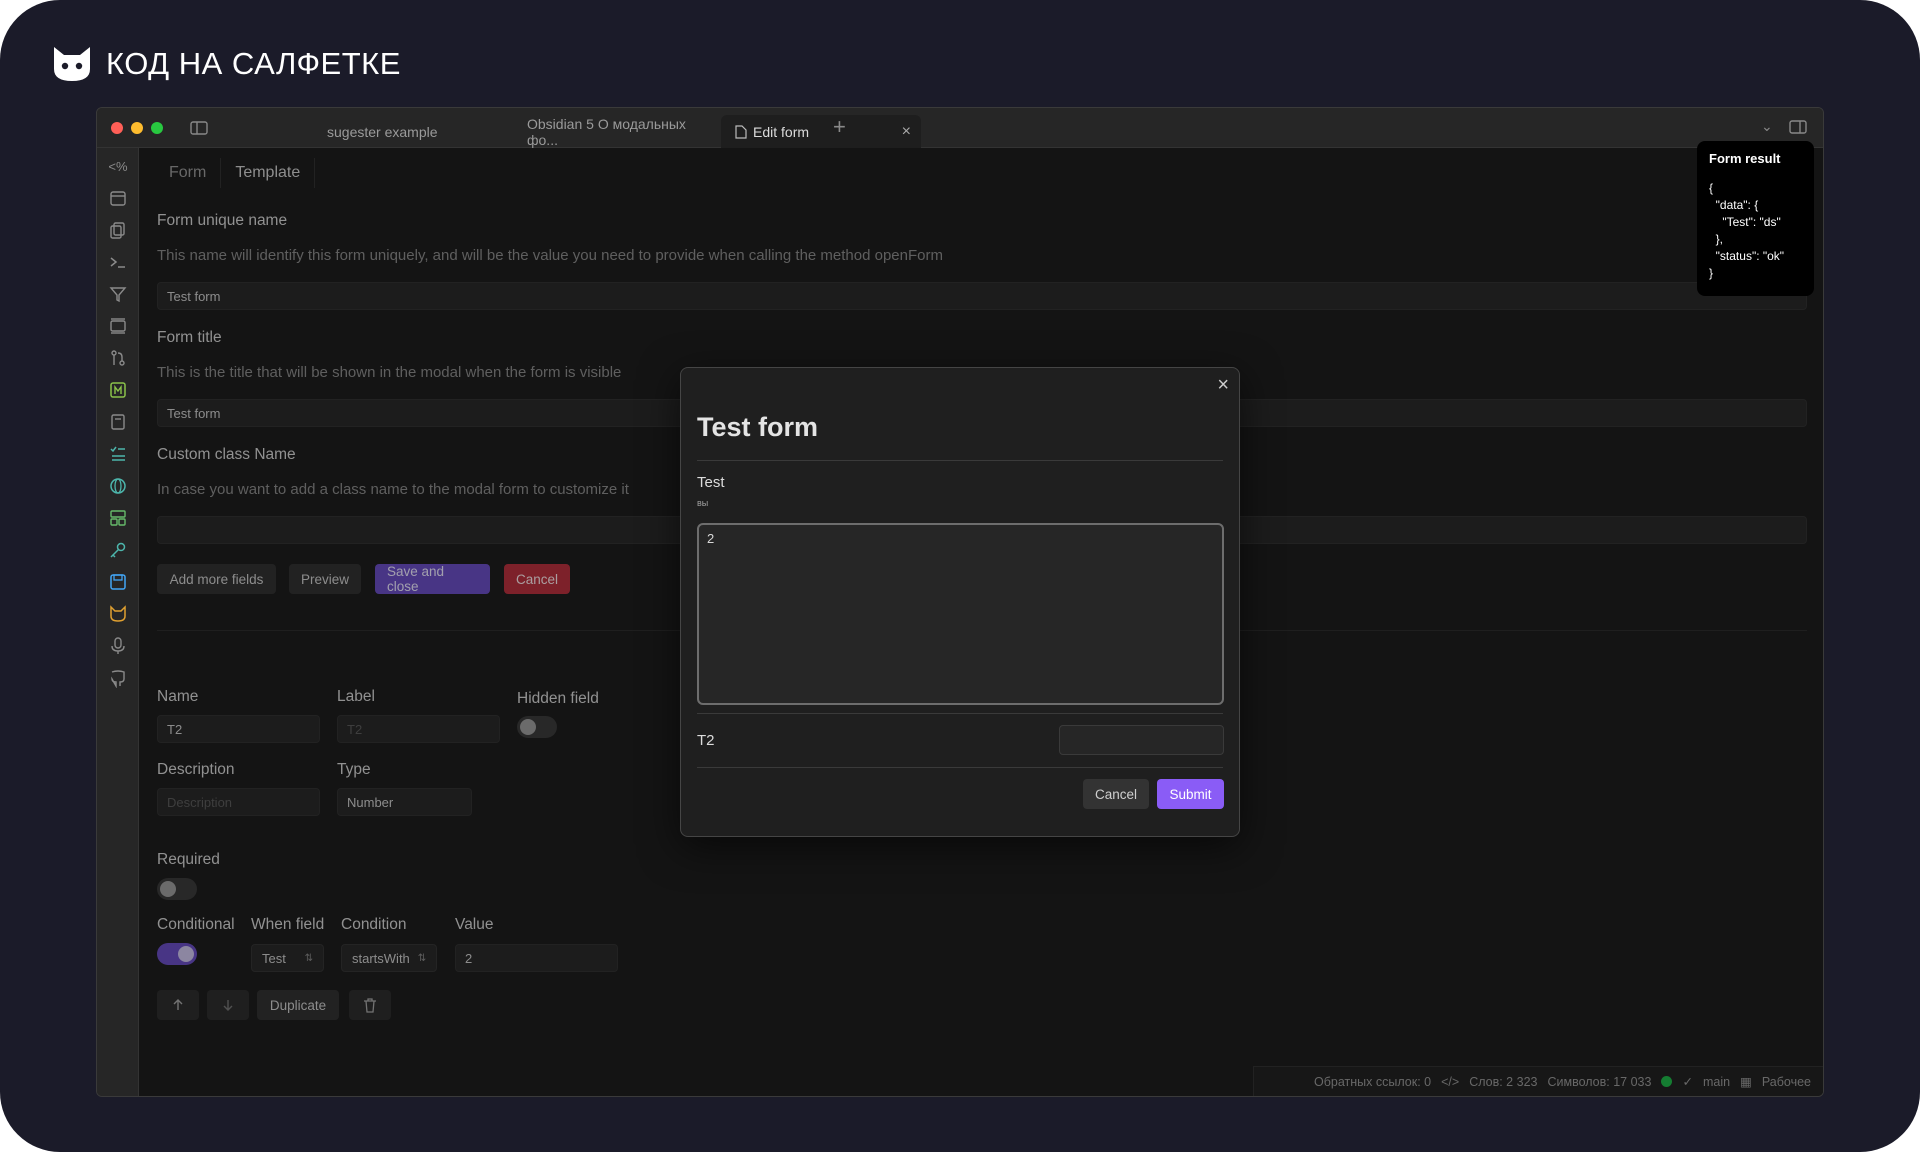 This screenshot has width=1920, height=1152. I want to click on close-window-button, so click(117, 128).